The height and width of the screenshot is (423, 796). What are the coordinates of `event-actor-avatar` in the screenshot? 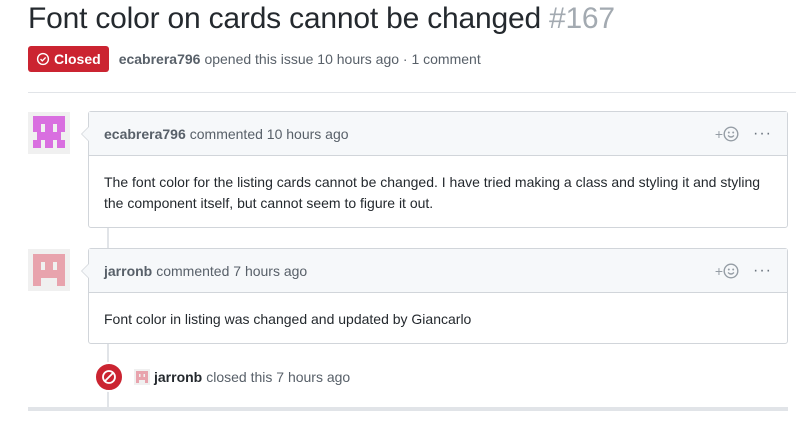 It's located at (142, 377).